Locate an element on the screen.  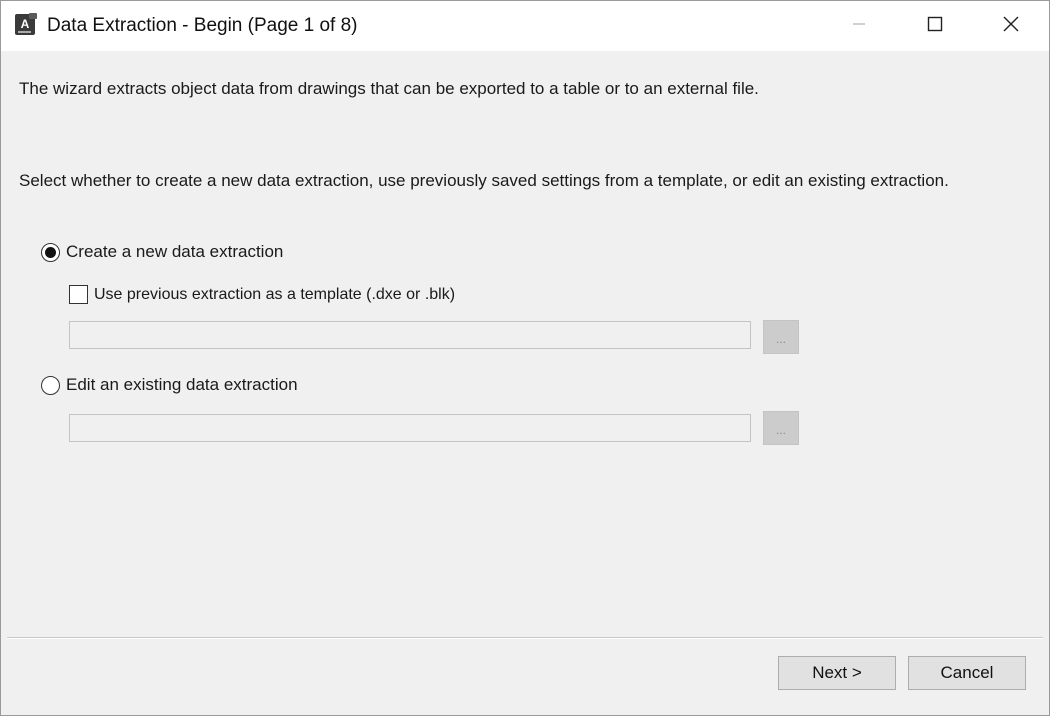
close-button is located at coordinates (1011, 26).